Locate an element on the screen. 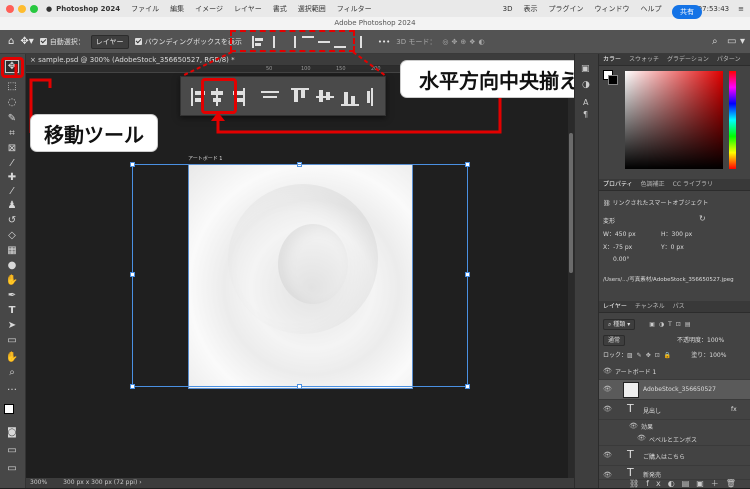 The width and height of the screenshot is (750, 489). layer-row: 👁 T ご購入はこちら is located at coordinates (674, 456).